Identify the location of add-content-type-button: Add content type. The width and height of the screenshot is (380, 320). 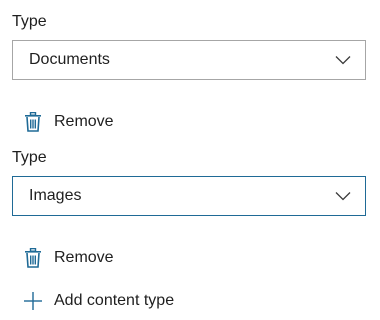
(93, 301).